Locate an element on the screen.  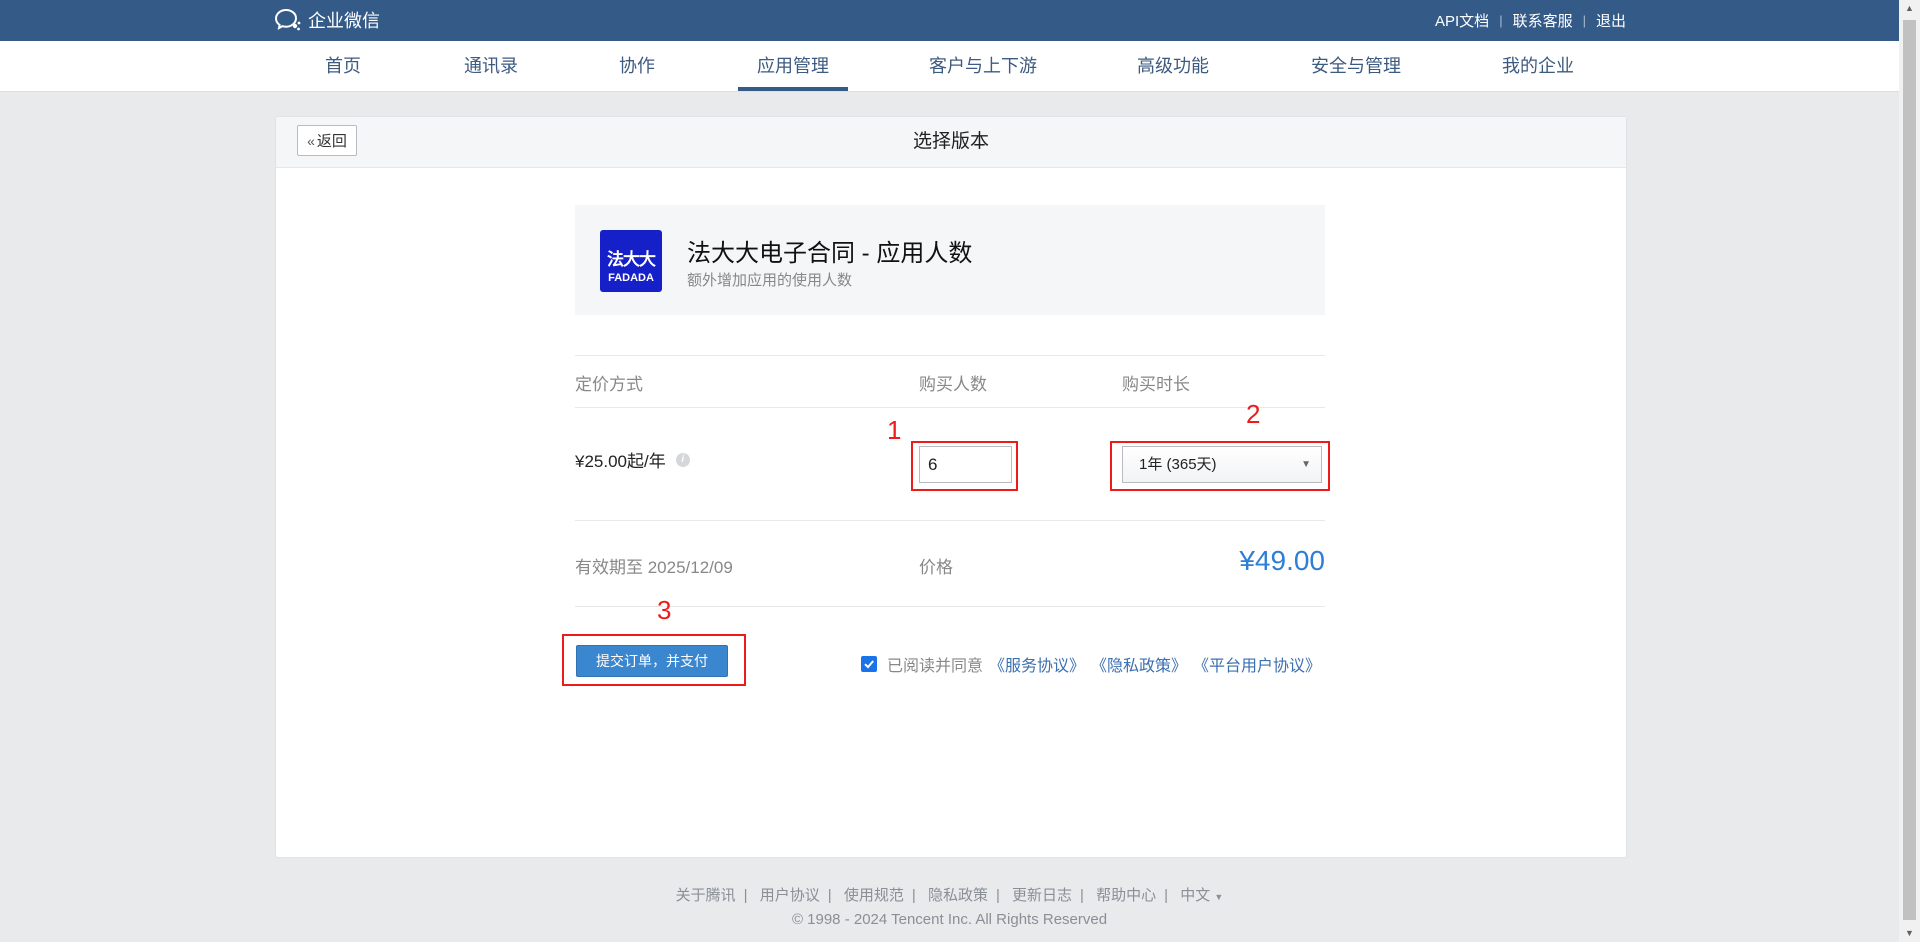
scroll-thumb is located at coordinates (1909, 470).